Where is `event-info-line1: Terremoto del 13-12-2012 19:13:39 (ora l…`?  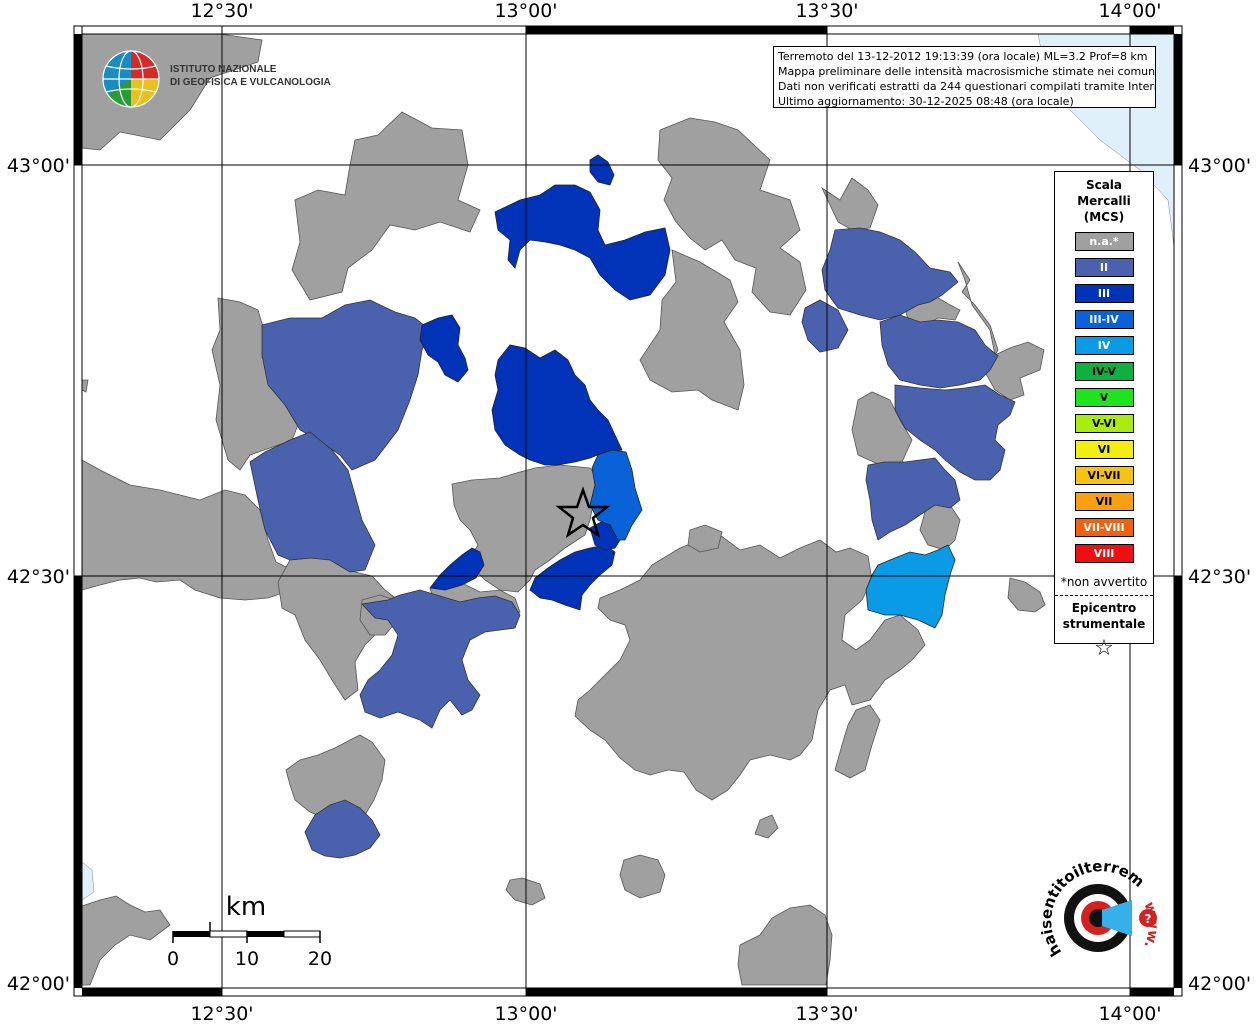 event-info-line1: Terremoto del 13-12-2012 19:13:39 (ora l… is located at coordinates (963, 56).